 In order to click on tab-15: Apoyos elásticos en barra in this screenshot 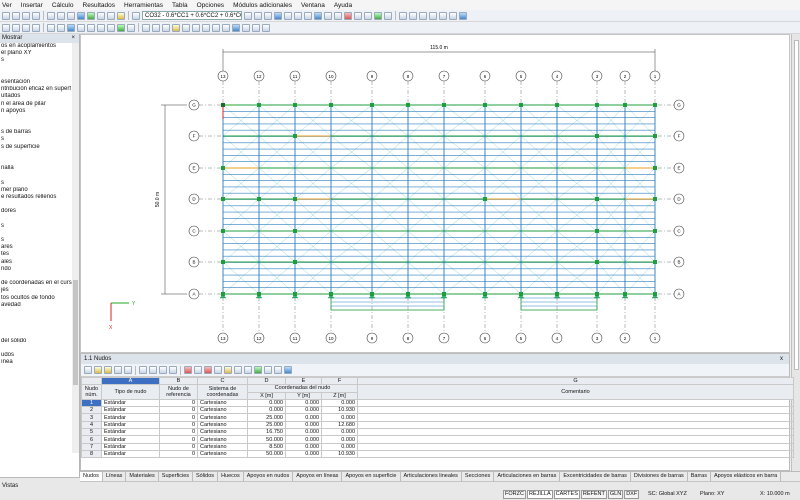, I will do `click(746, 476)`.